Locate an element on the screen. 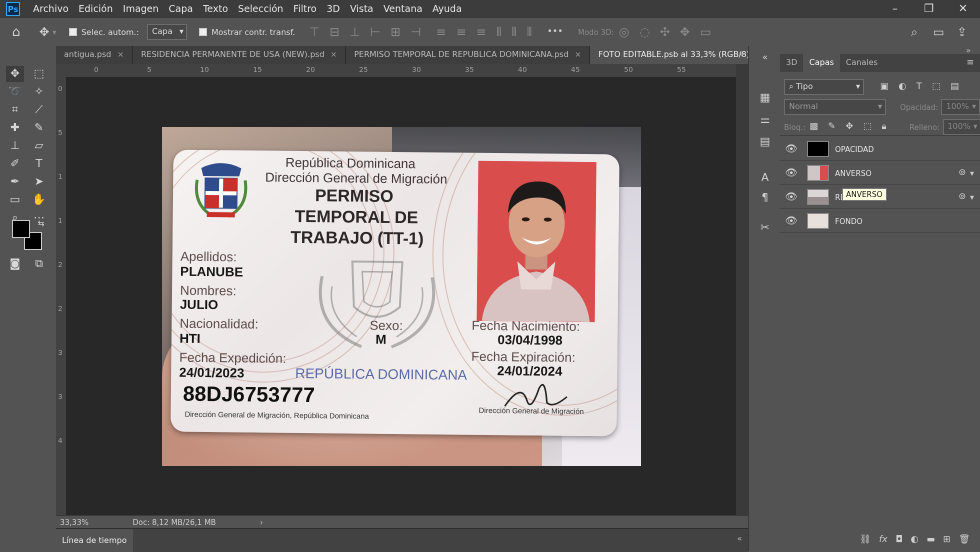  layer-mask-icon: ◘ is located at coordinates (899, 540).